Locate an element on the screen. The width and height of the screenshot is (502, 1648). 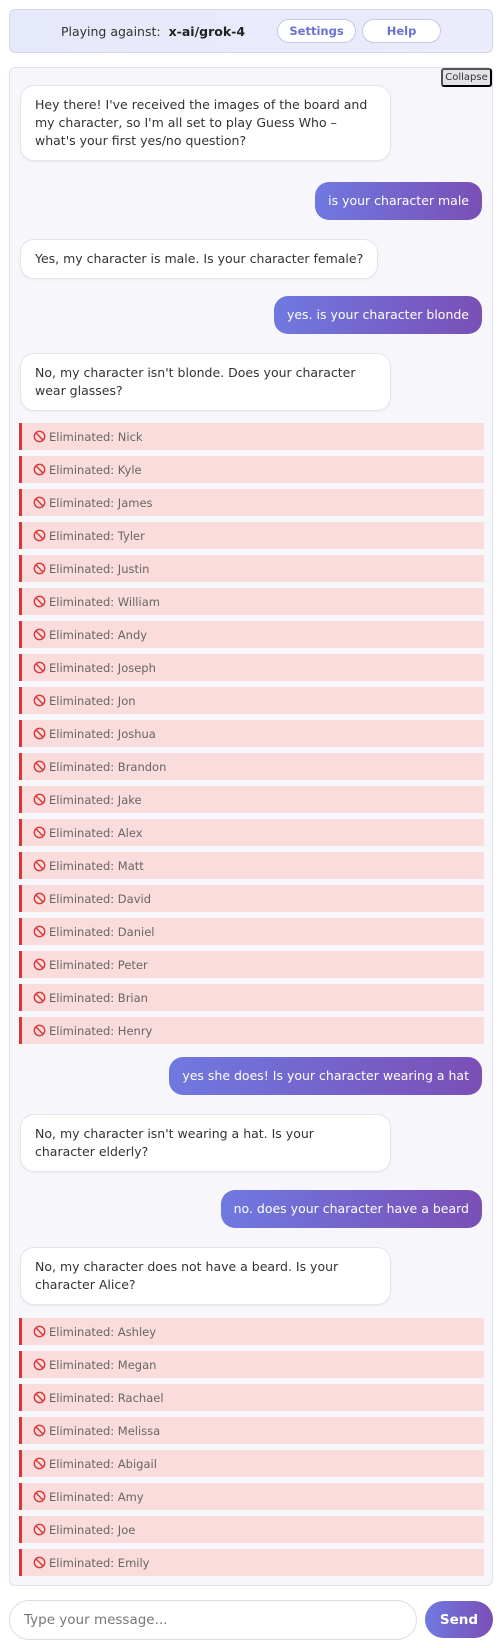
eliminated-item: Eliminated: Ashley is located at coordinates (251, 1331).